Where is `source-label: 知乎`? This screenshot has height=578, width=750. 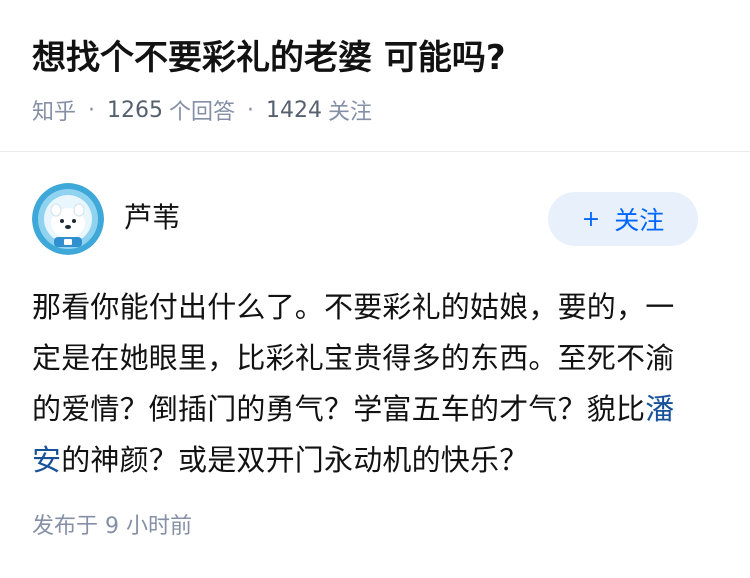
source-label: 知乎 is located at coordinates (54, 110).